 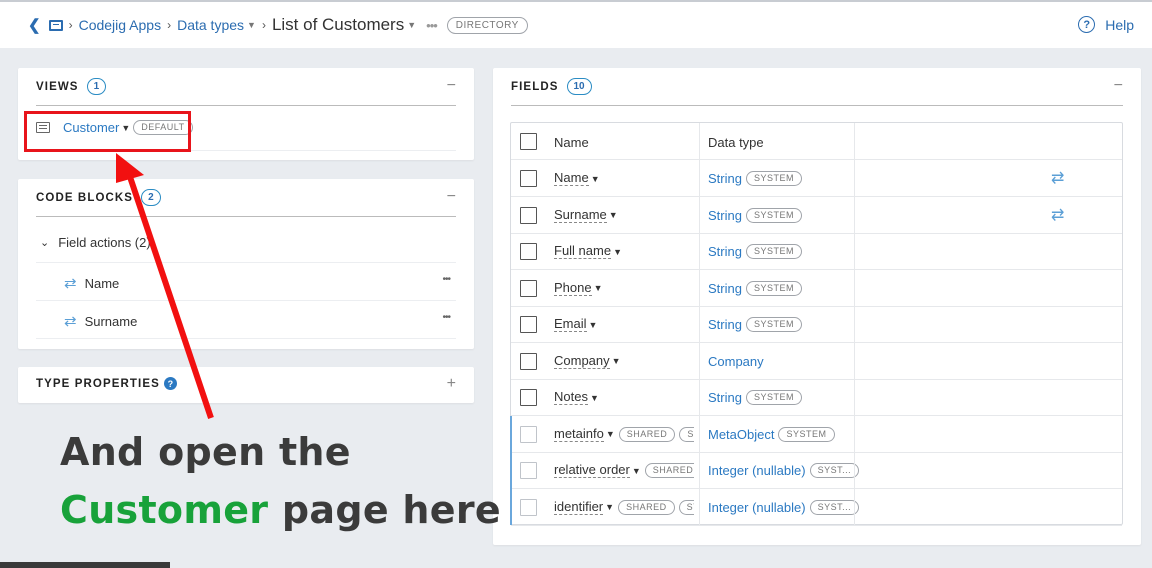 I want to click on field-type-label: Company, so click(x=736, y=361).